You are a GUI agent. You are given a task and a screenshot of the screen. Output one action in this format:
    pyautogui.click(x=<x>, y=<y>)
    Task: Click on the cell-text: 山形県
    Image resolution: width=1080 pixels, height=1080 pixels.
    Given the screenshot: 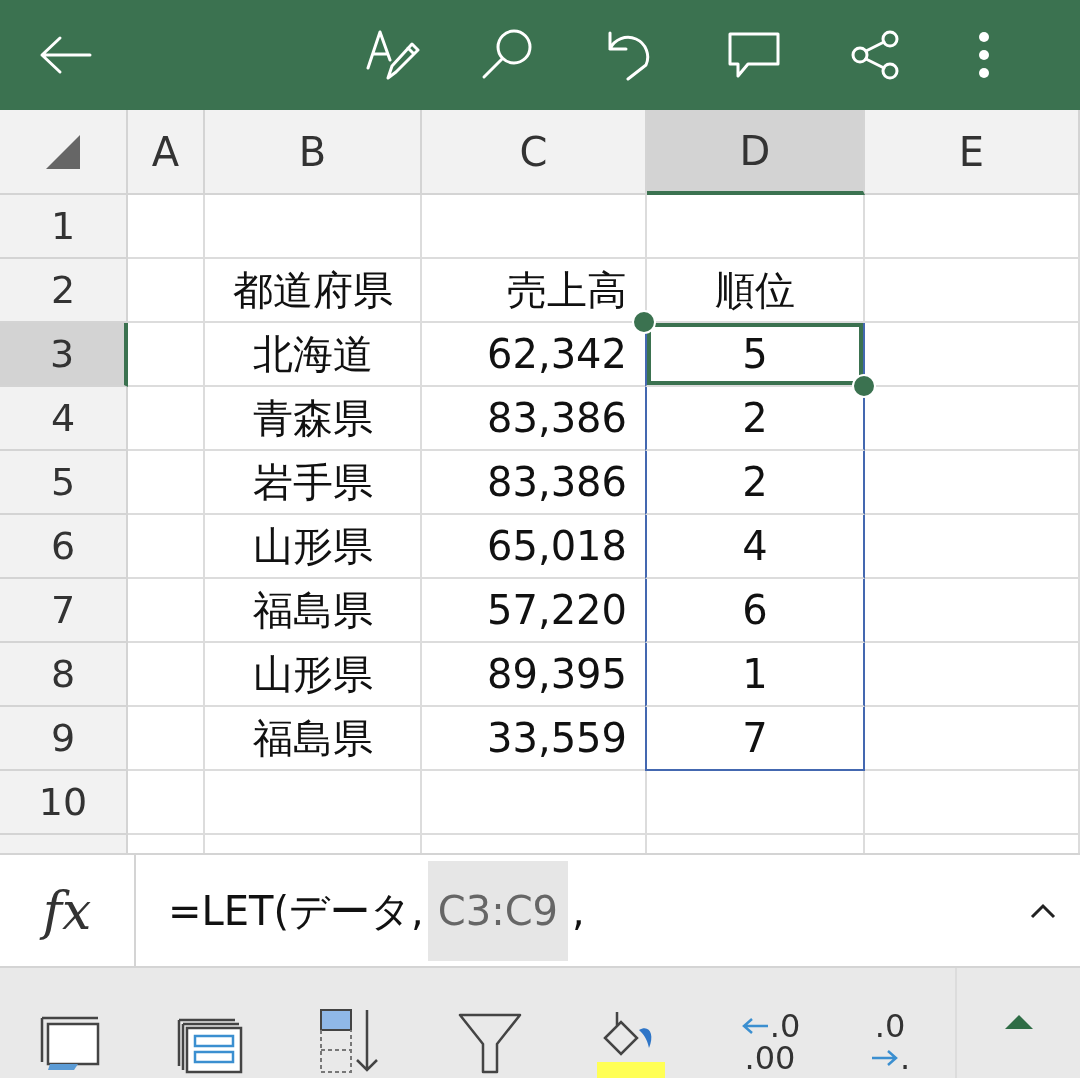 What is the action you would take?
    pyautogui.click(x=312, y=674)
    